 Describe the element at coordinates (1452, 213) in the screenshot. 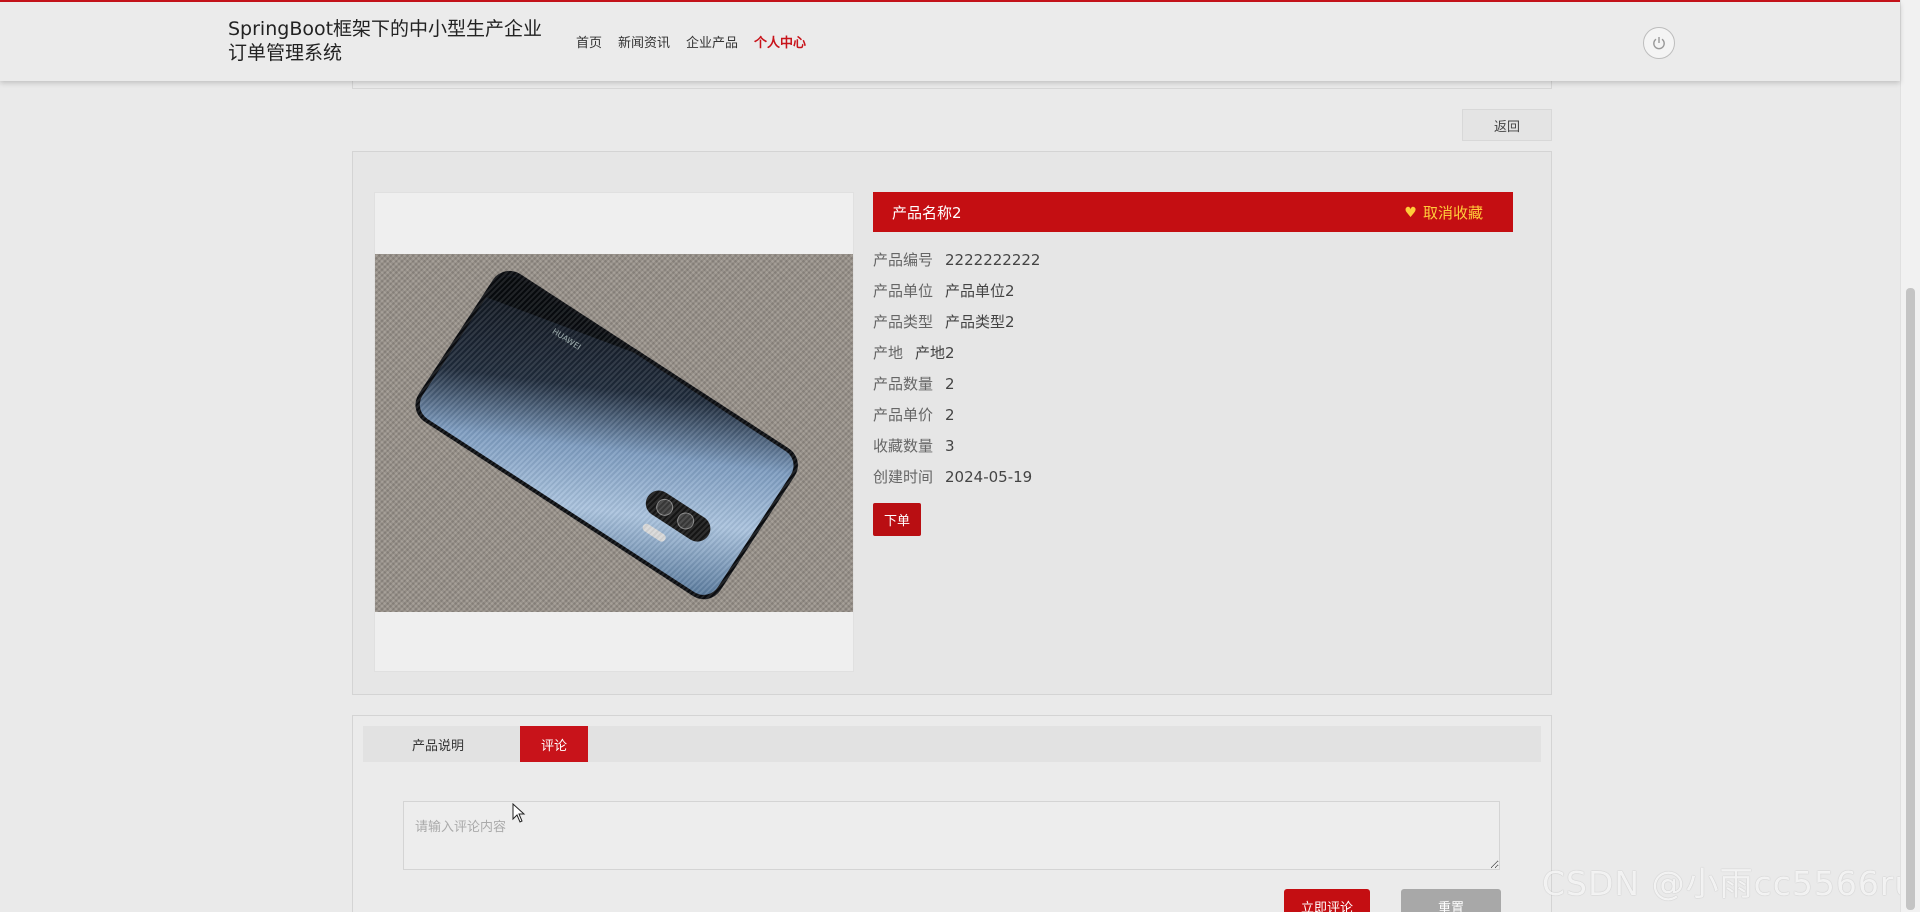

I see `unfavorite-label: 取消收藏` at that location.